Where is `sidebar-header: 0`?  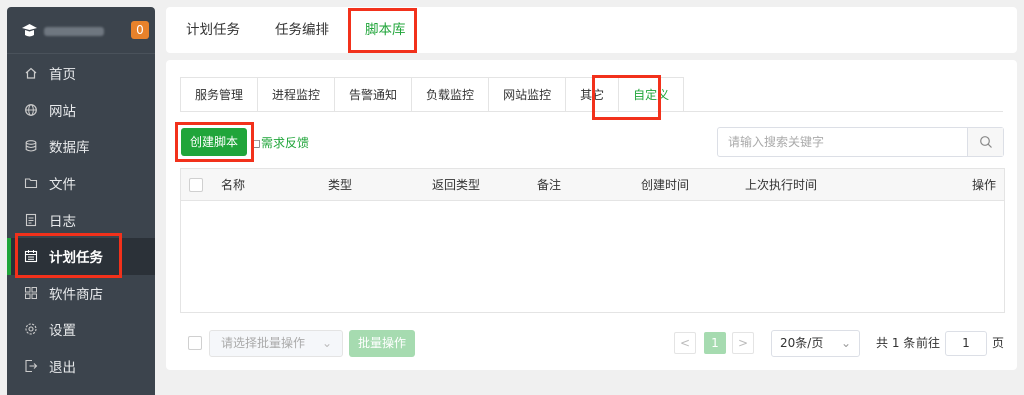
sidebar-header: 0 is located at coordinates (81, 30).